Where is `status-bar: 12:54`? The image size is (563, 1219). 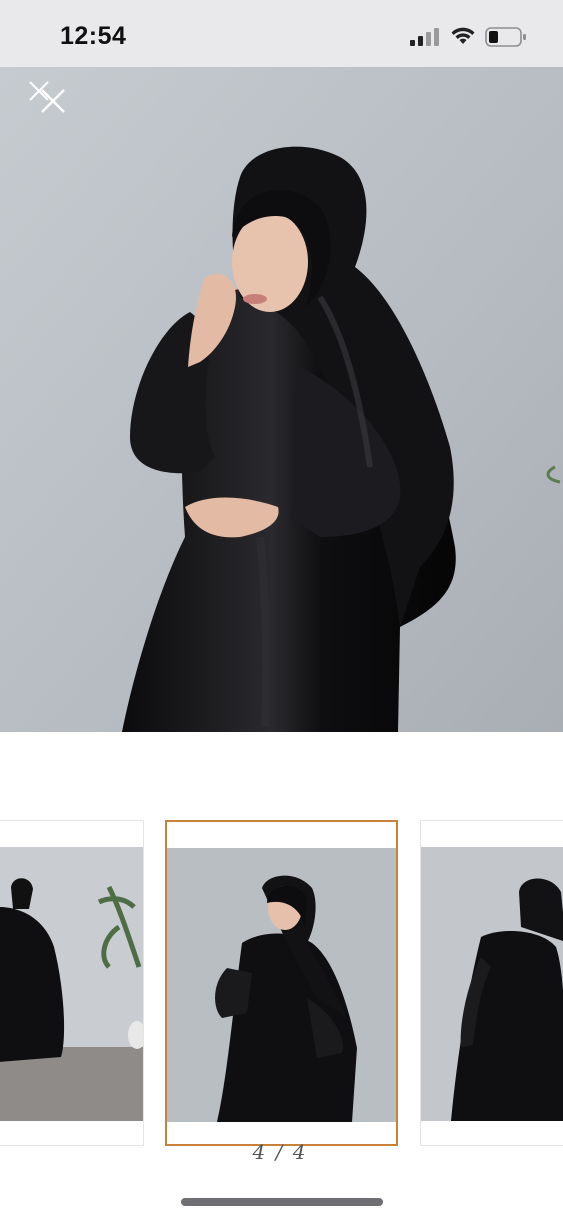
status-bar: 12:54 is located at coordinates (281, 33).